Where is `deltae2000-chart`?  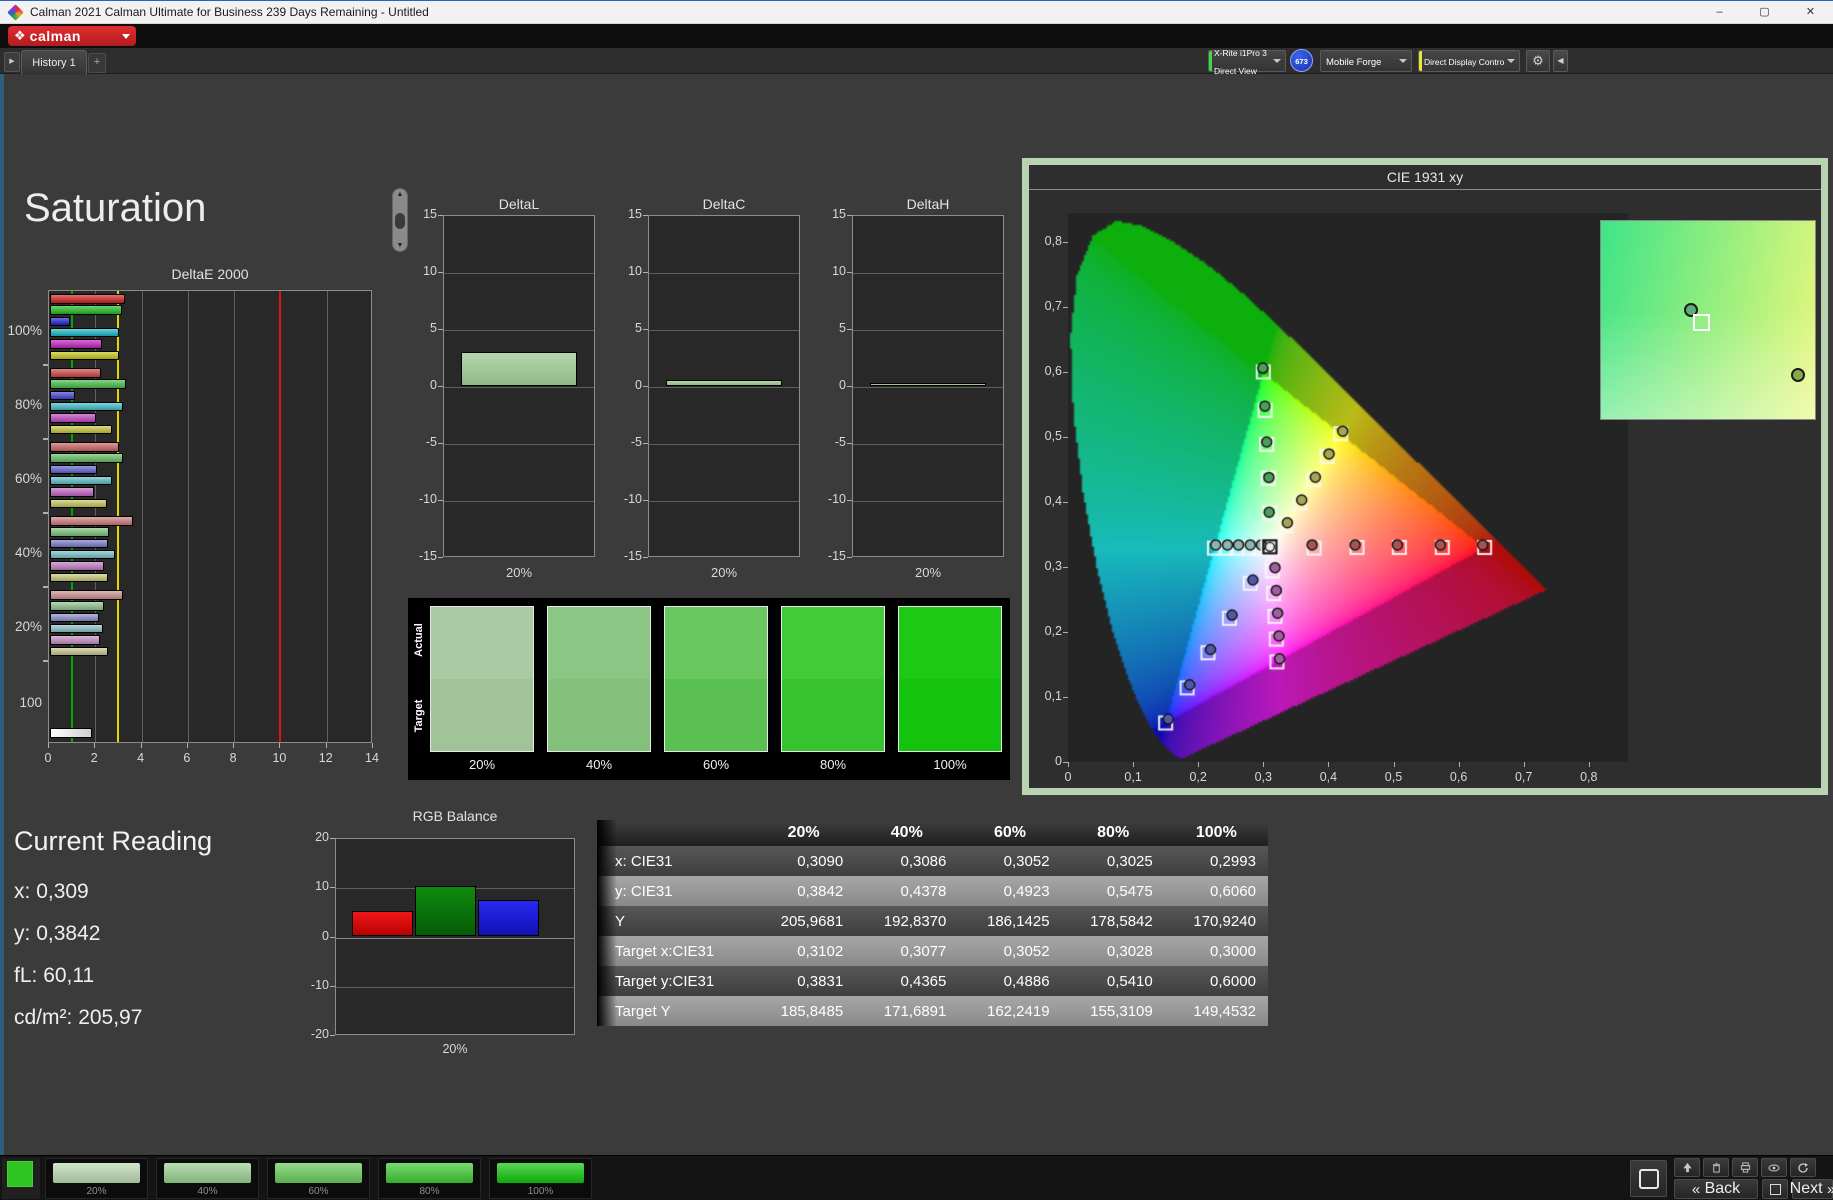
deltae2000-chart is located at coordinates (210, 516).